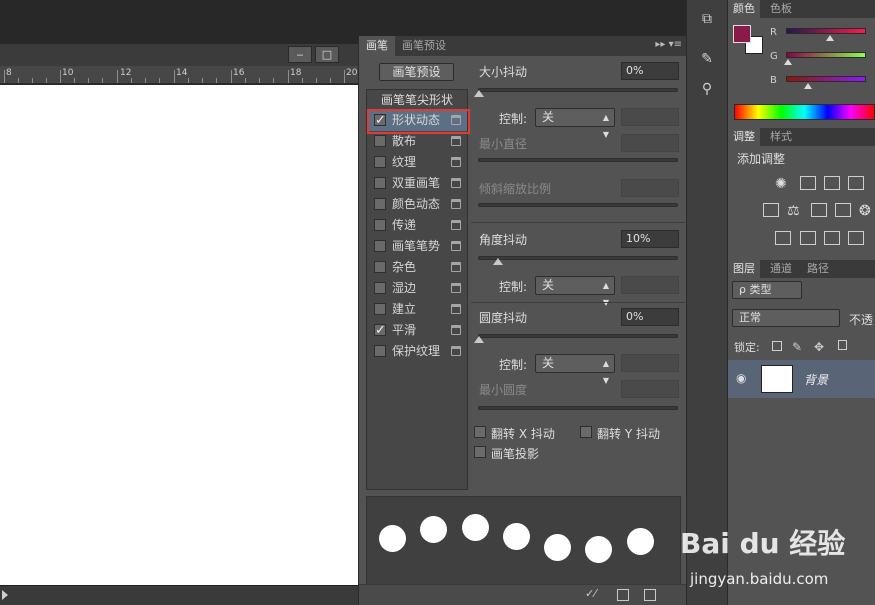 The height and width of the screenshot is (605, 875). I want to click on open-preset-manager-icon, so click(623, 595).